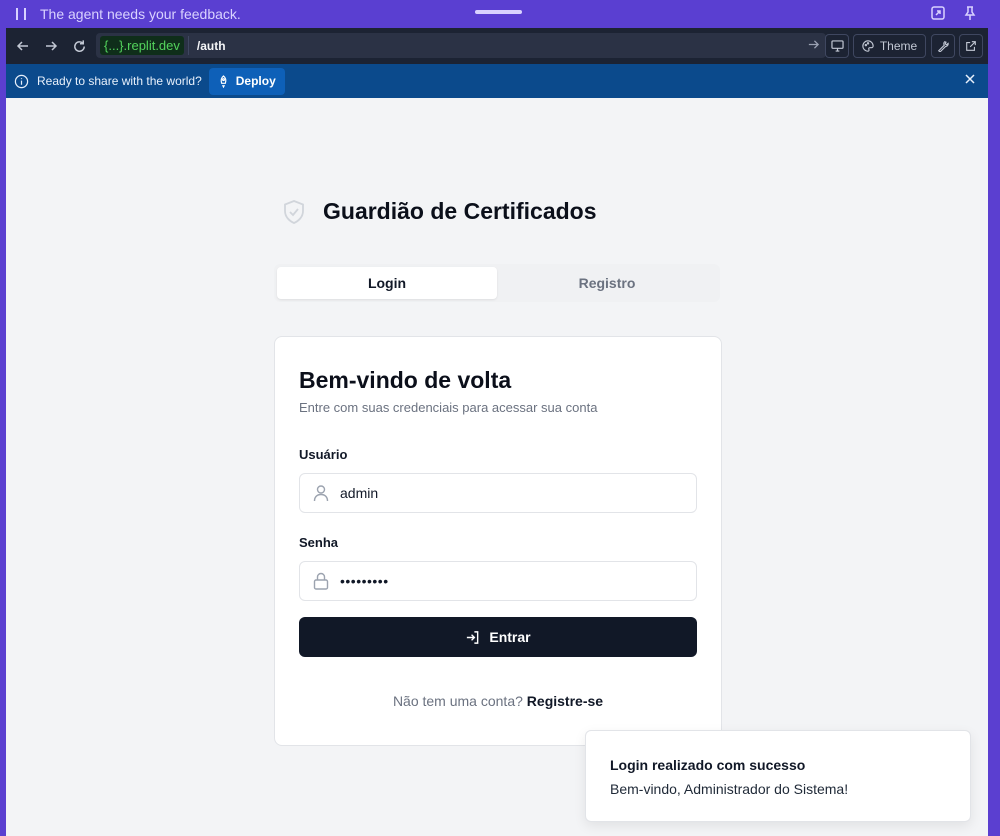  What do you see at coordinates (405, 380) in the screenshot?
I see `card-title: Bem-vindo de volta` at bounding box center [405, 380].